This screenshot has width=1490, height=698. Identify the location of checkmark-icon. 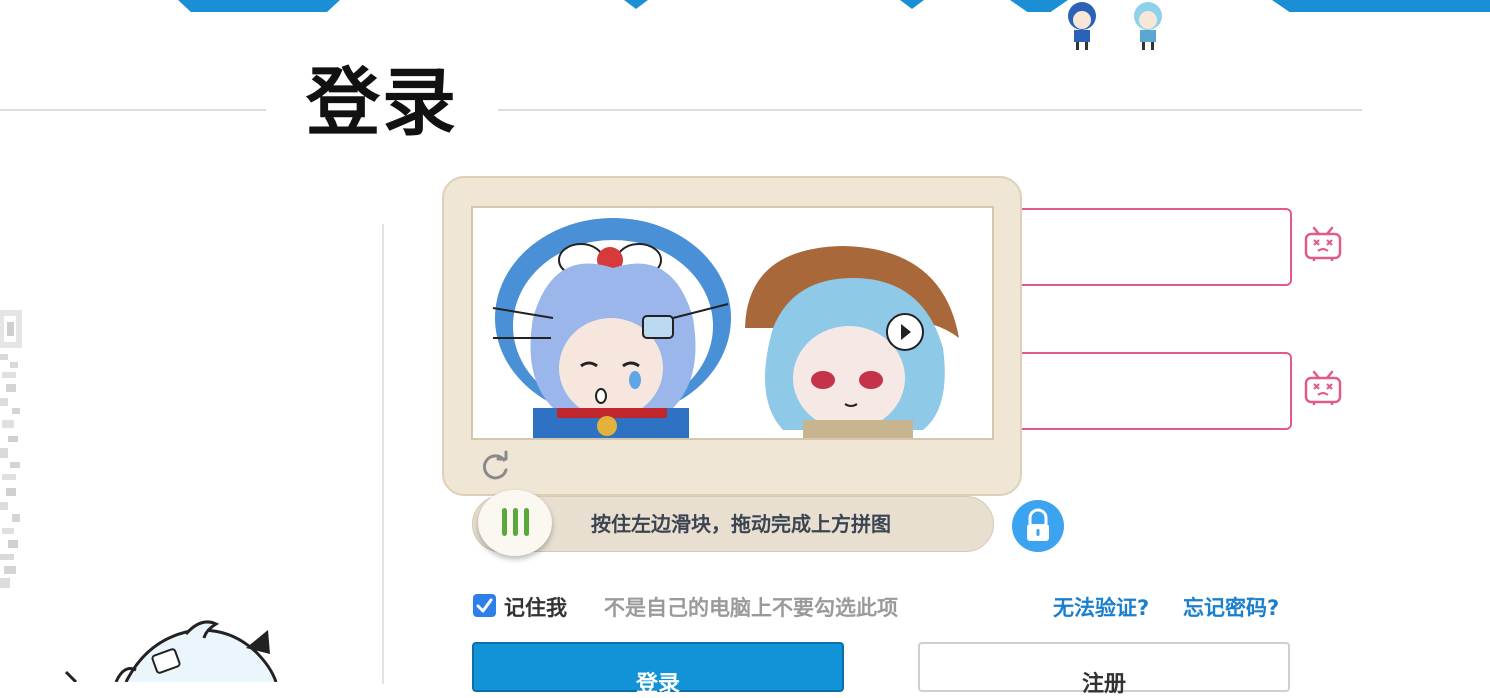
(484, 605).